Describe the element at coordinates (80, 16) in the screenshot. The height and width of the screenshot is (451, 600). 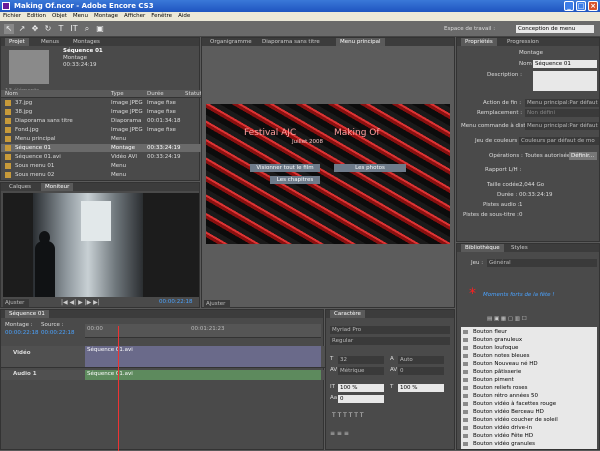
I see `menu-menu: Menu` at that location.